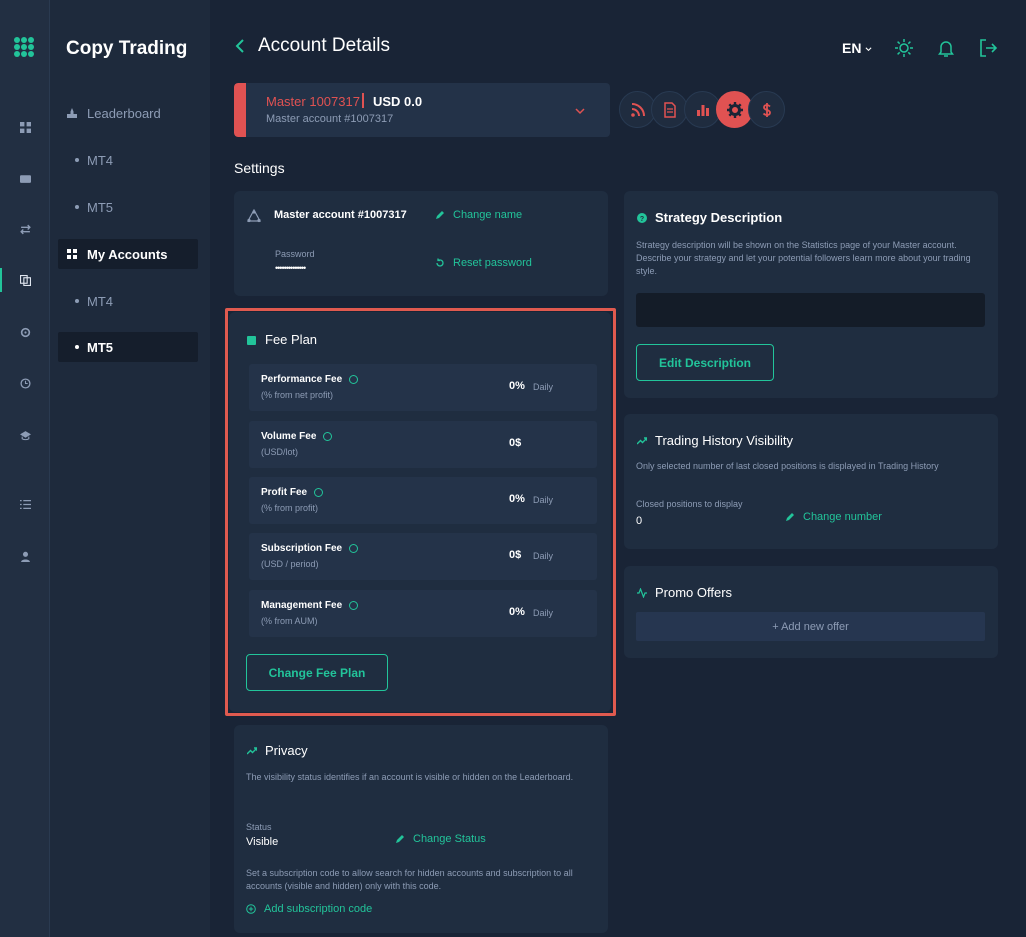 The height and width of the screenshot is (937, 1026). What do you see at coordinates (904, 48) in the screenshot?
I see `theme-sun-icon` at bounding box center [904, 48].